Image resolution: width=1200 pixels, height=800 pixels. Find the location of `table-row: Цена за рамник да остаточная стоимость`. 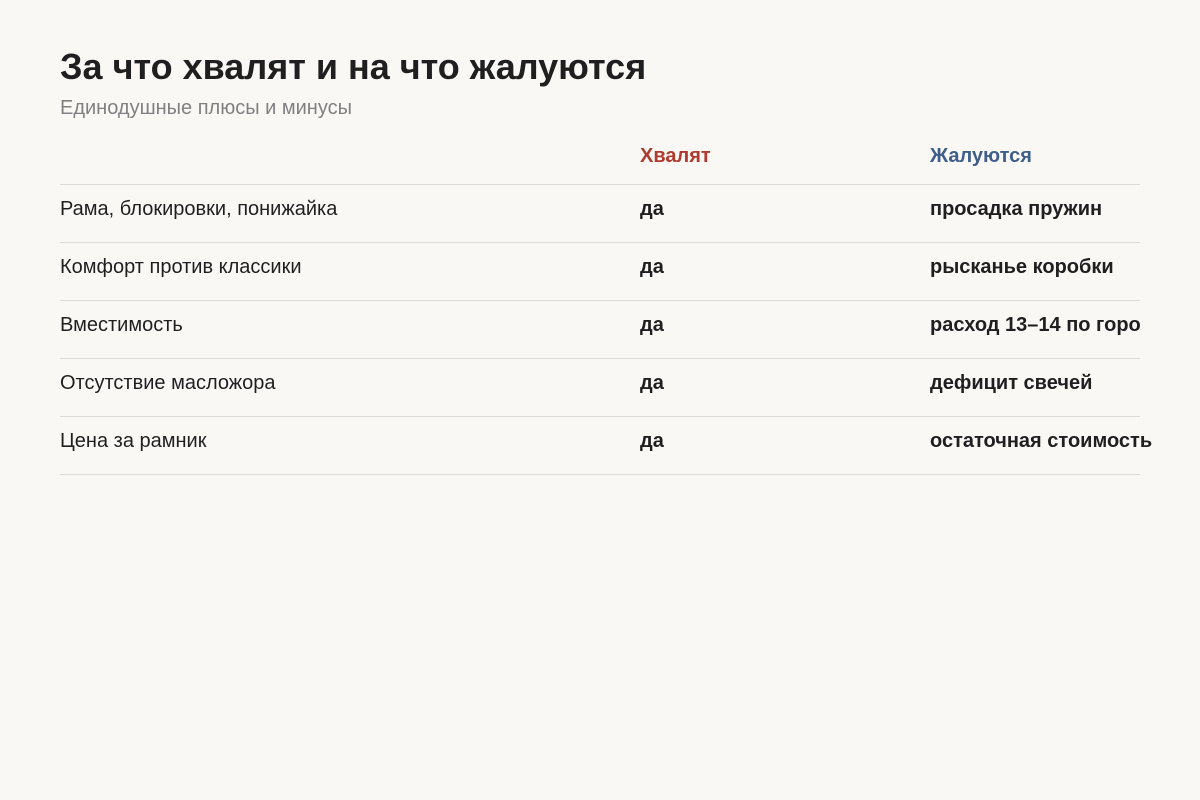

table-row: Цена за рамник да остаточная стоимость is located at coordinates (606, 446).